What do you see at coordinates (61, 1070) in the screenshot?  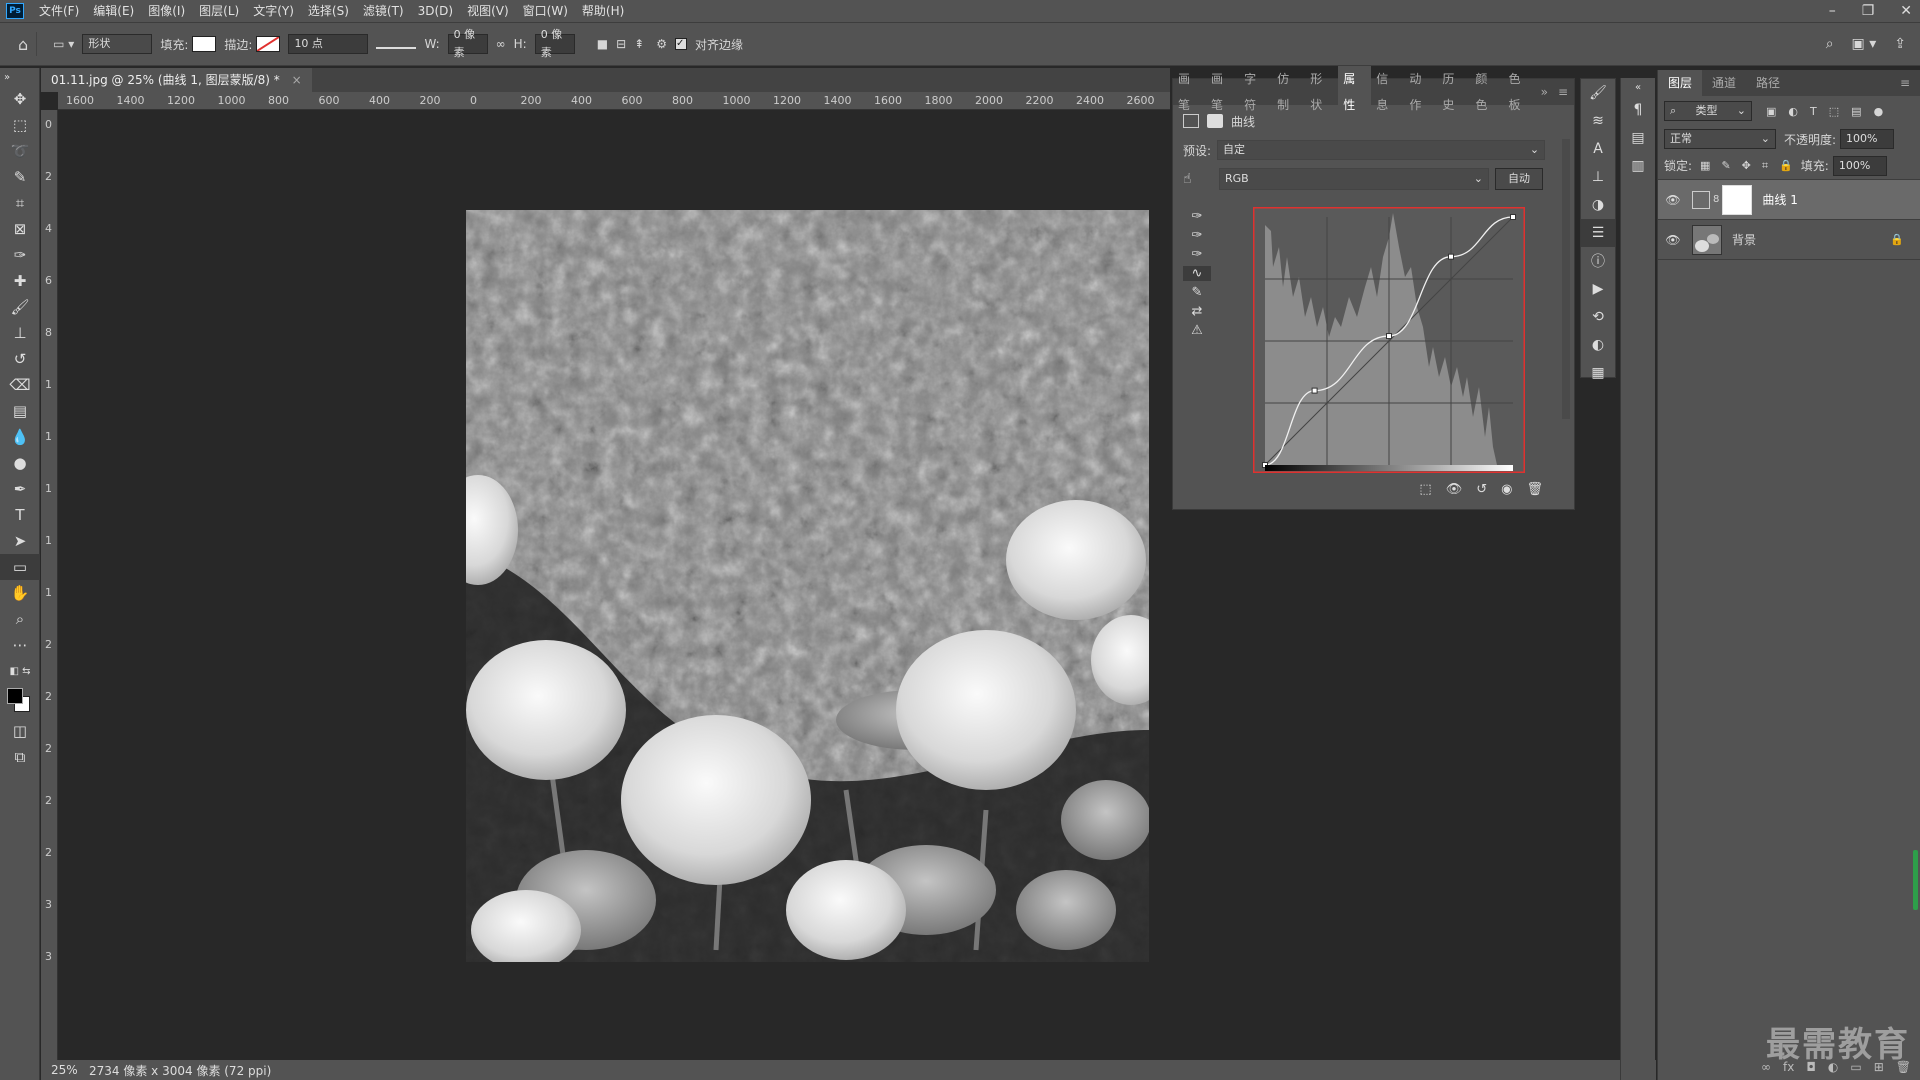 I see `zoom-level: 25%` at bounding box center [61, 1070].